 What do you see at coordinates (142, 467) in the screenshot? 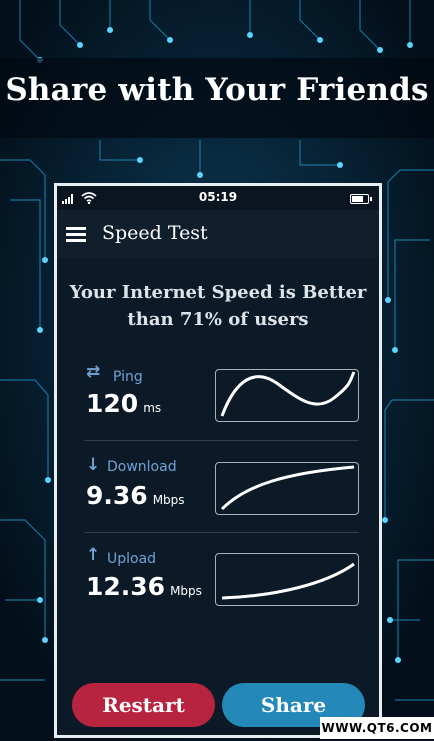
I see `download-label: Download` at bounding box center [142, 467].